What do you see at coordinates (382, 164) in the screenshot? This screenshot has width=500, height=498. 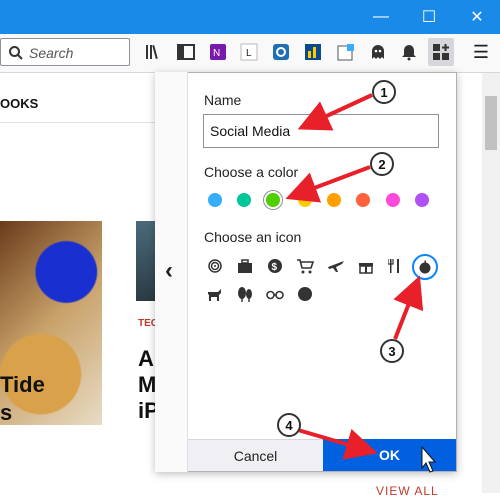 I see `callout-2: 2` at bounding box center [382, 164].